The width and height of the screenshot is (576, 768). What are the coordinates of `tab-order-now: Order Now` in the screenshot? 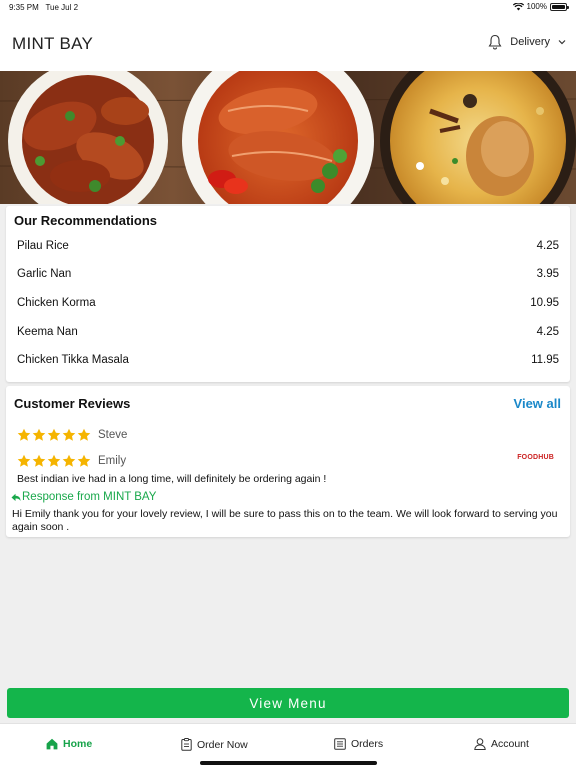 It's located at (214, 744).